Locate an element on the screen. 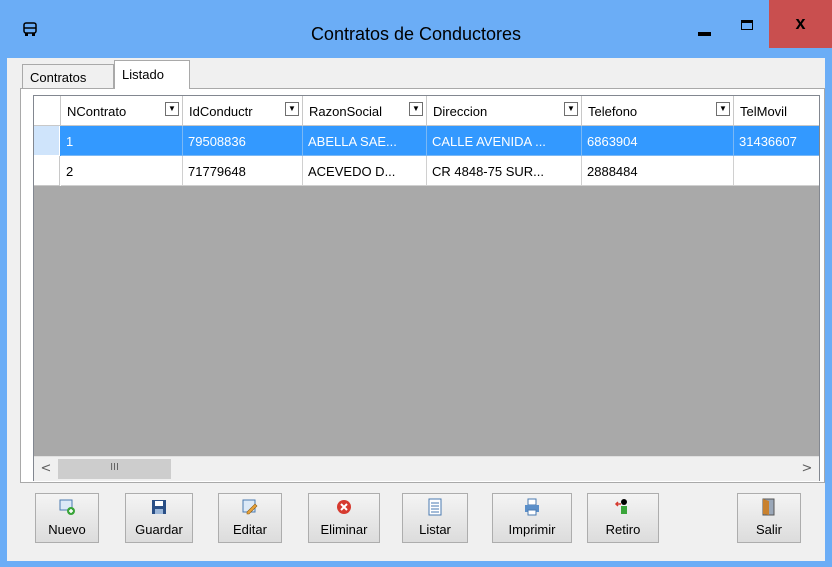 This screenshot has width=832, height=567. cell-telefono: 2888484 is located at coordinates (658, 171).